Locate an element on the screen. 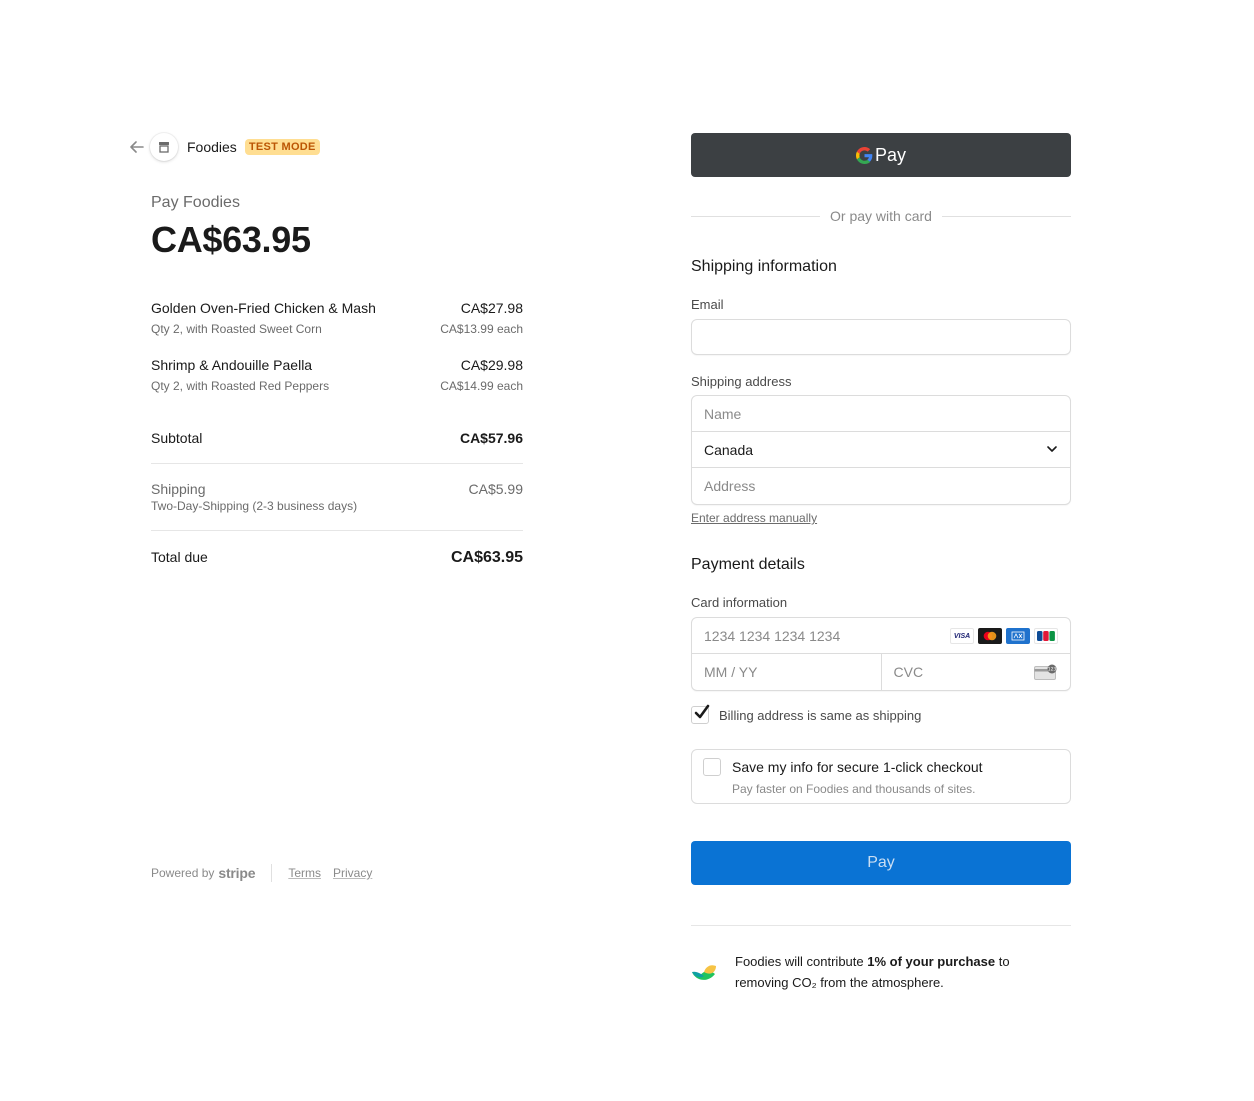 Image resolution: width=1254 pixels, height=1101 pixels. visa-icon: VISA is located at coordinates (962, 636).